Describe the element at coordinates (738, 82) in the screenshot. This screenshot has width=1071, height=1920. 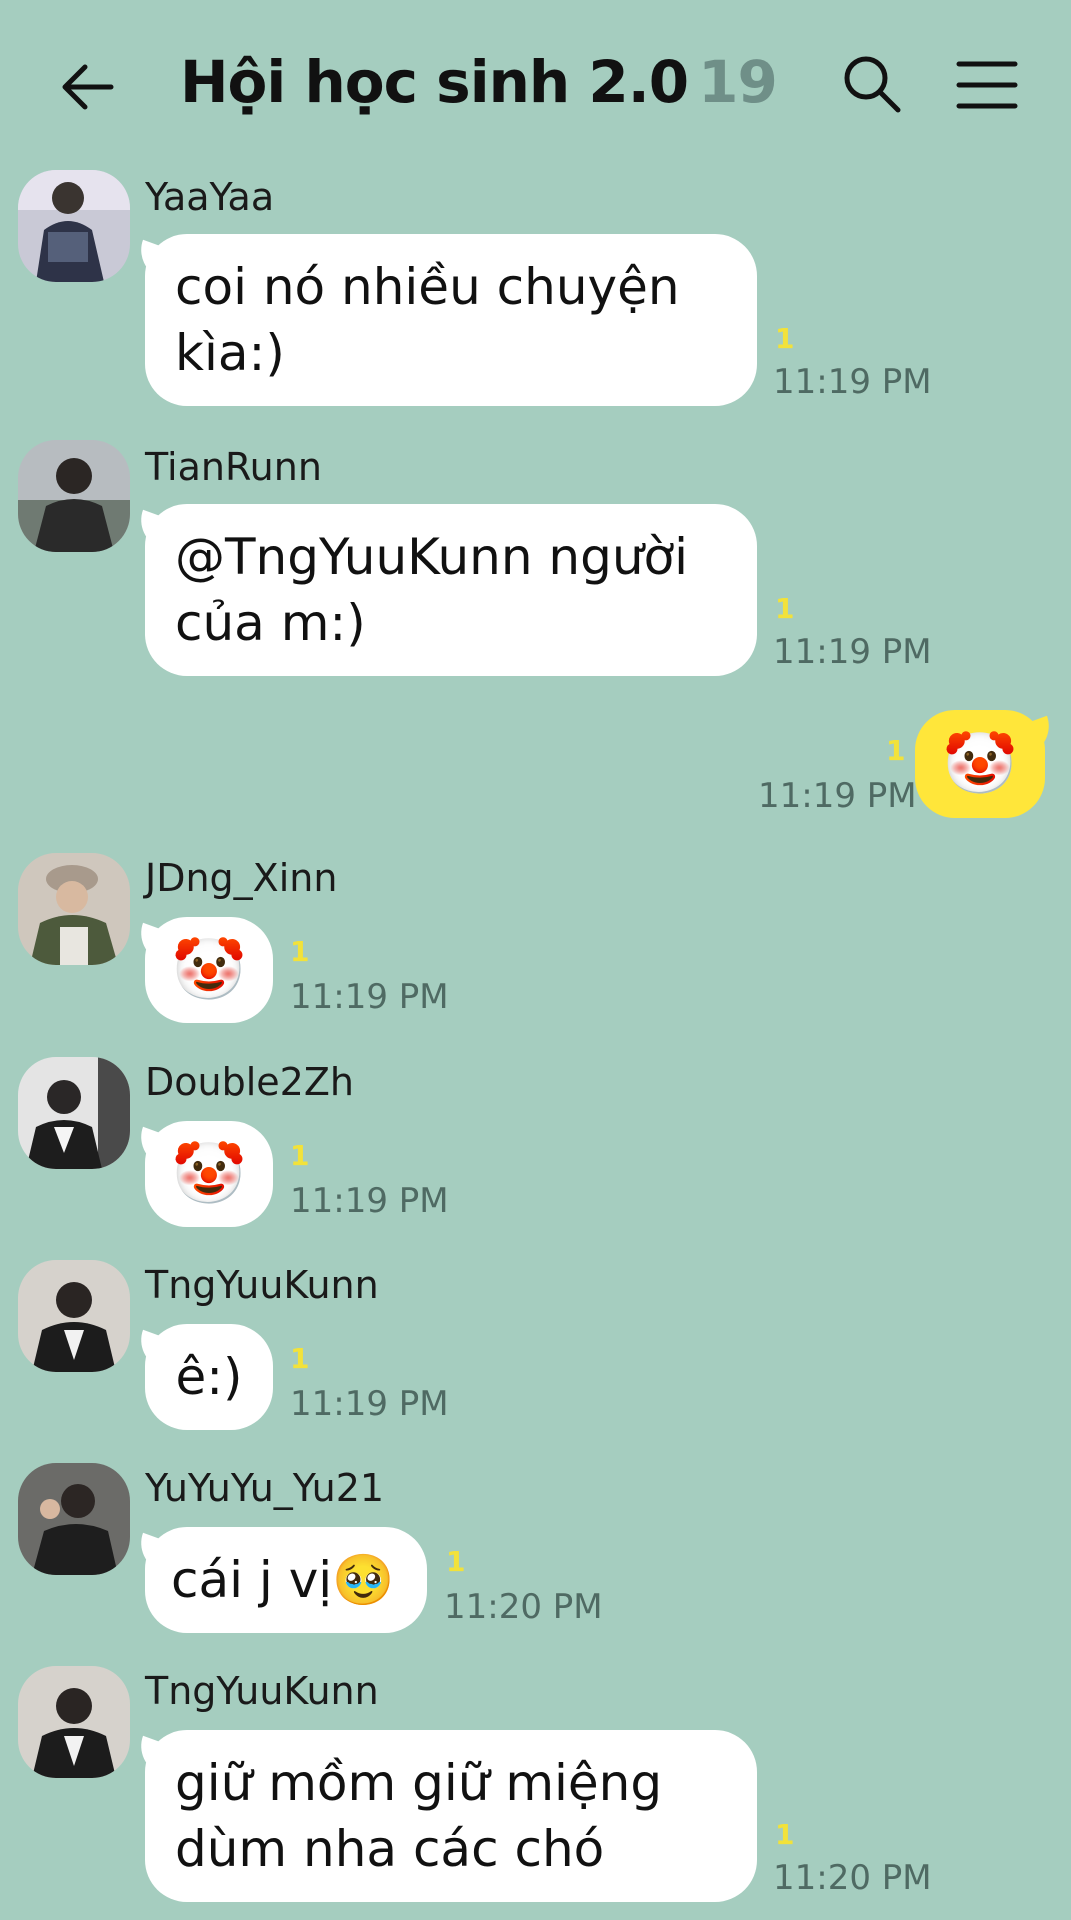
I see `member-count: 19` at that location.